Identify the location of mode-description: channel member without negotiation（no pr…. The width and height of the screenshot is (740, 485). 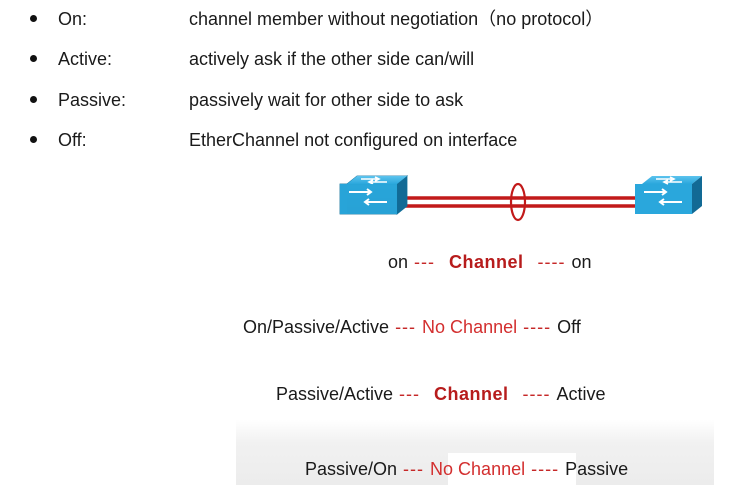
(396, 19).